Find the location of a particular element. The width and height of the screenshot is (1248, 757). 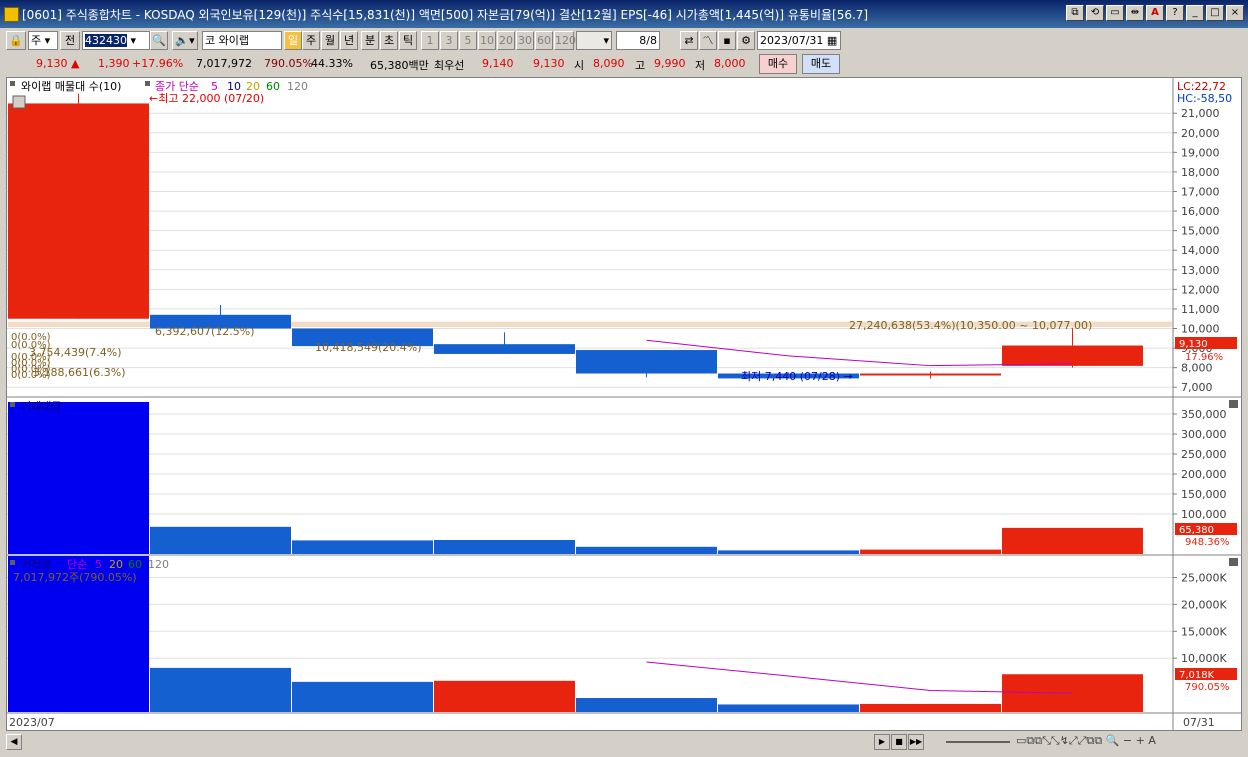

app-icon is located at coordinates (11, 14).